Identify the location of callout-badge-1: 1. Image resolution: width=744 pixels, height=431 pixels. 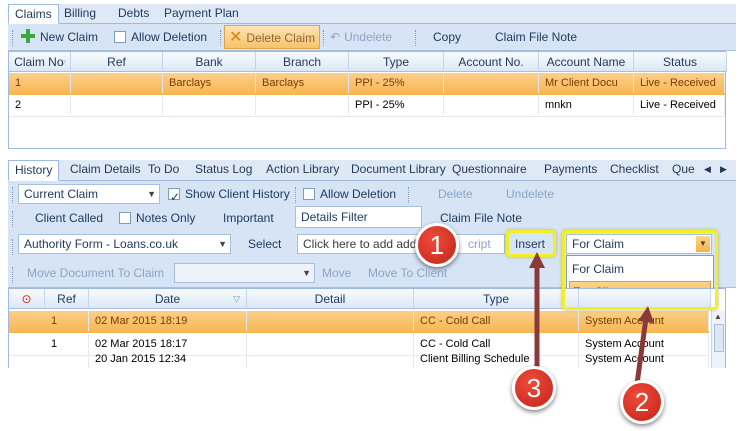
(437, 245).